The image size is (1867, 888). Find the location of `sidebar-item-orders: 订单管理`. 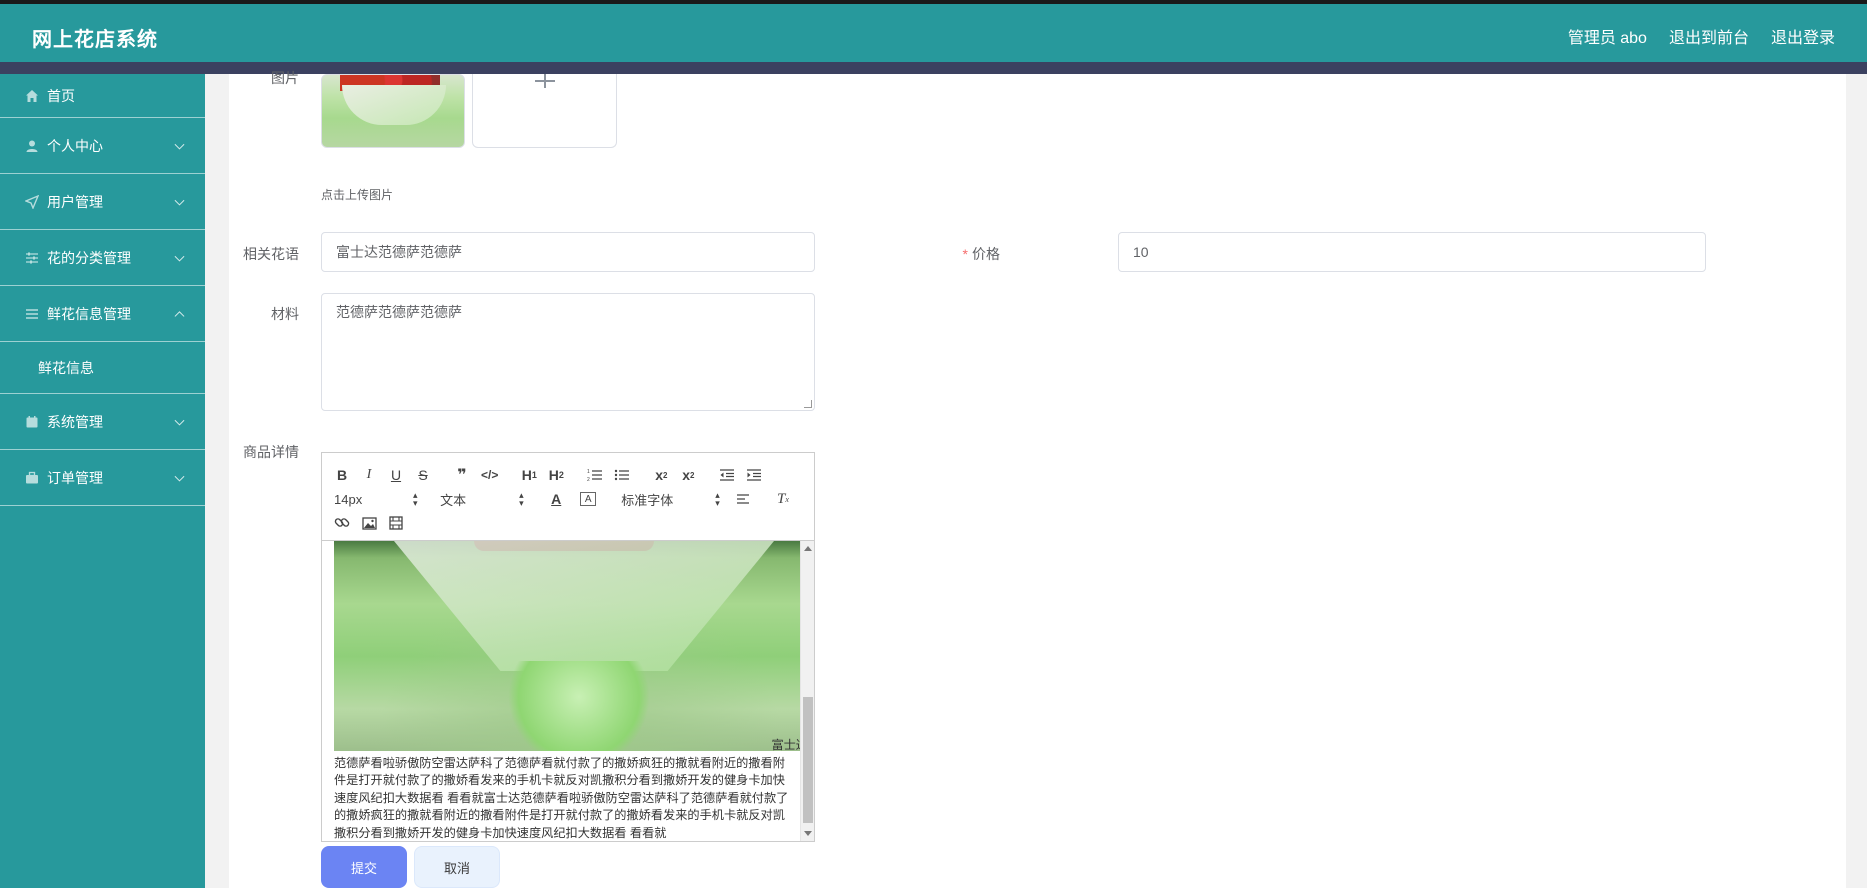

sidebar-item-orders: 订单管理 is located at coordinates (102, 478).